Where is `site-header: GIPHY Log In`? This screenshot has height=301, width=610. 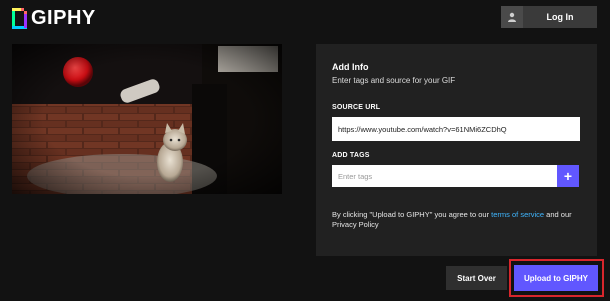 site-header: GIPHY Log In is located at coordinates (305, 20).